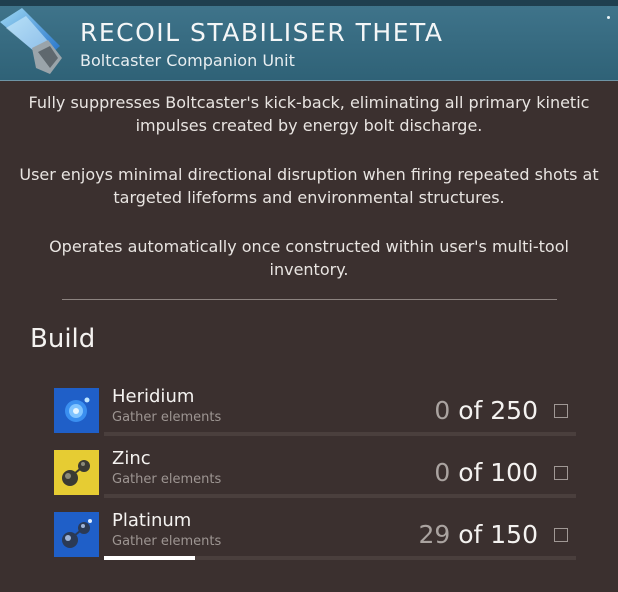  I want to click on recoil-stabiliser-icon, so click(33, 43).